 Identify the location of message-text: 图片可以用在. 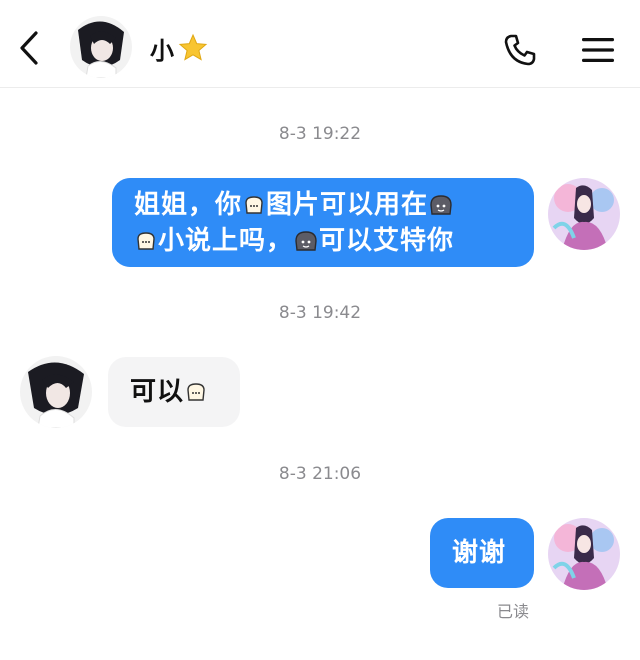
(347, 205).